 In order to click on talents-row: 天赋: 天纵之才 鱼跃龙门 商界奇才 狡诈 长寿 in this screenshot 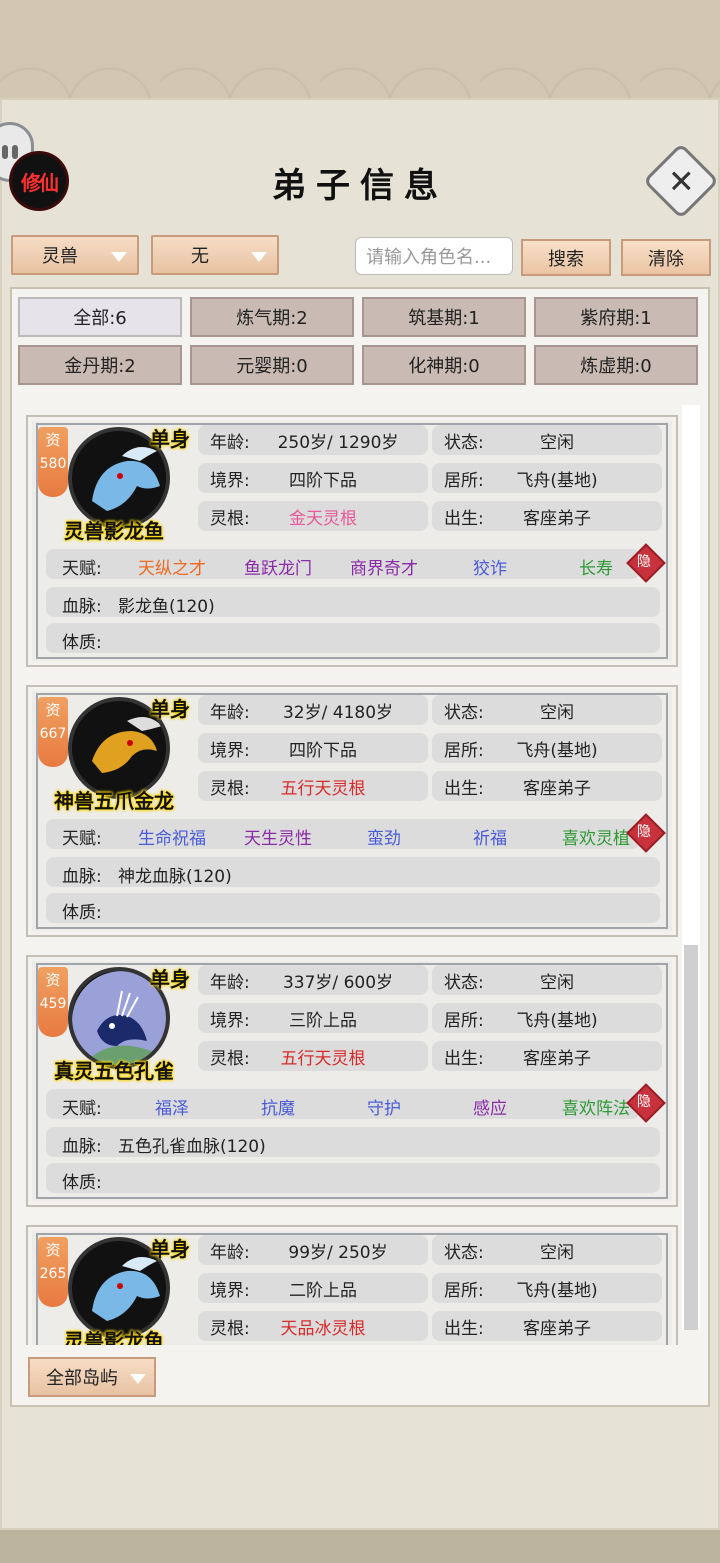, I will do `click(343, 564)`.